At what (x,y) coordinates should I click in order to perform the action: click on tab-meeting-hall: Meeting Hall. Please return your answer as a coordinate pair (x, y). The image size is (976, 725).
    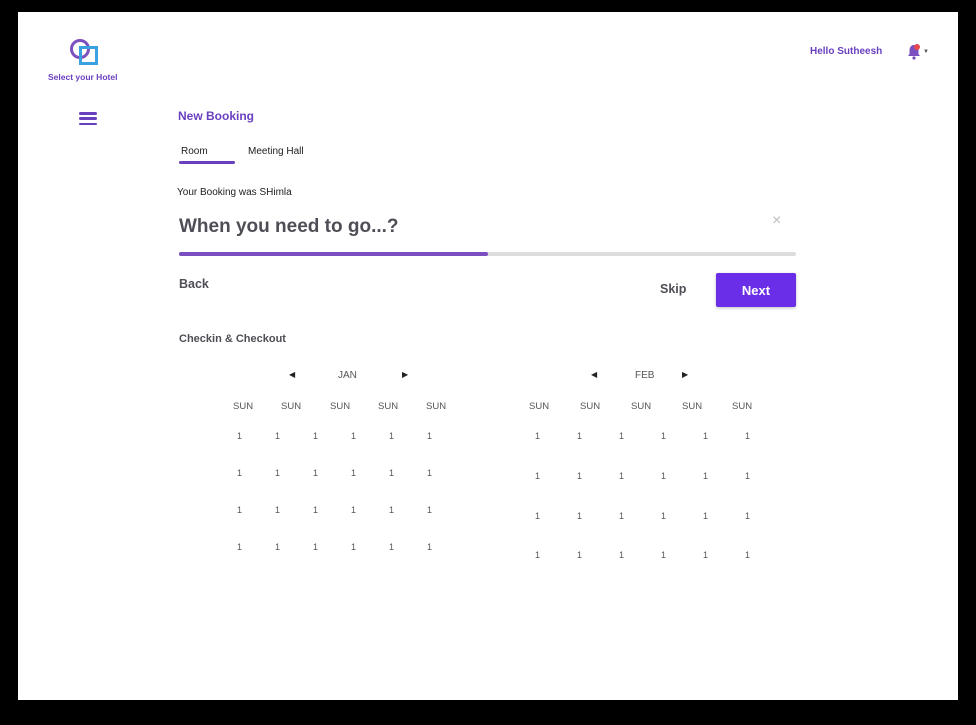
    Looking at the image, I should click on (276, 151).